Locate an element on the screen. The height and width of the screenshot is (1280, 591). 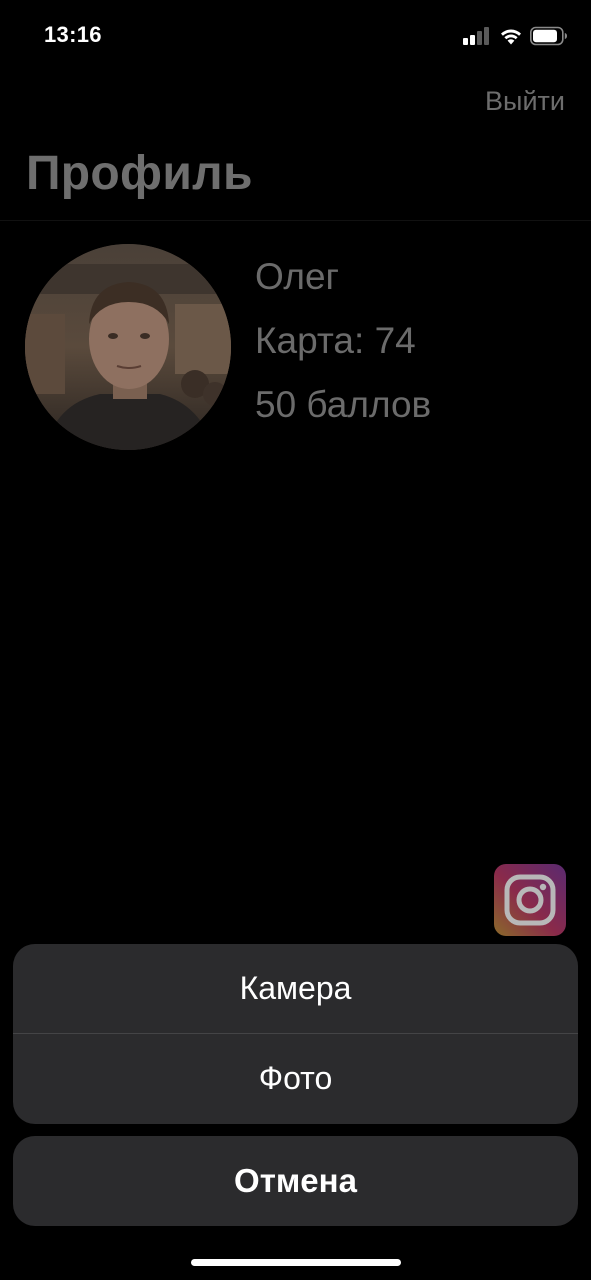
title-divider is located at coordinates (295, 220).